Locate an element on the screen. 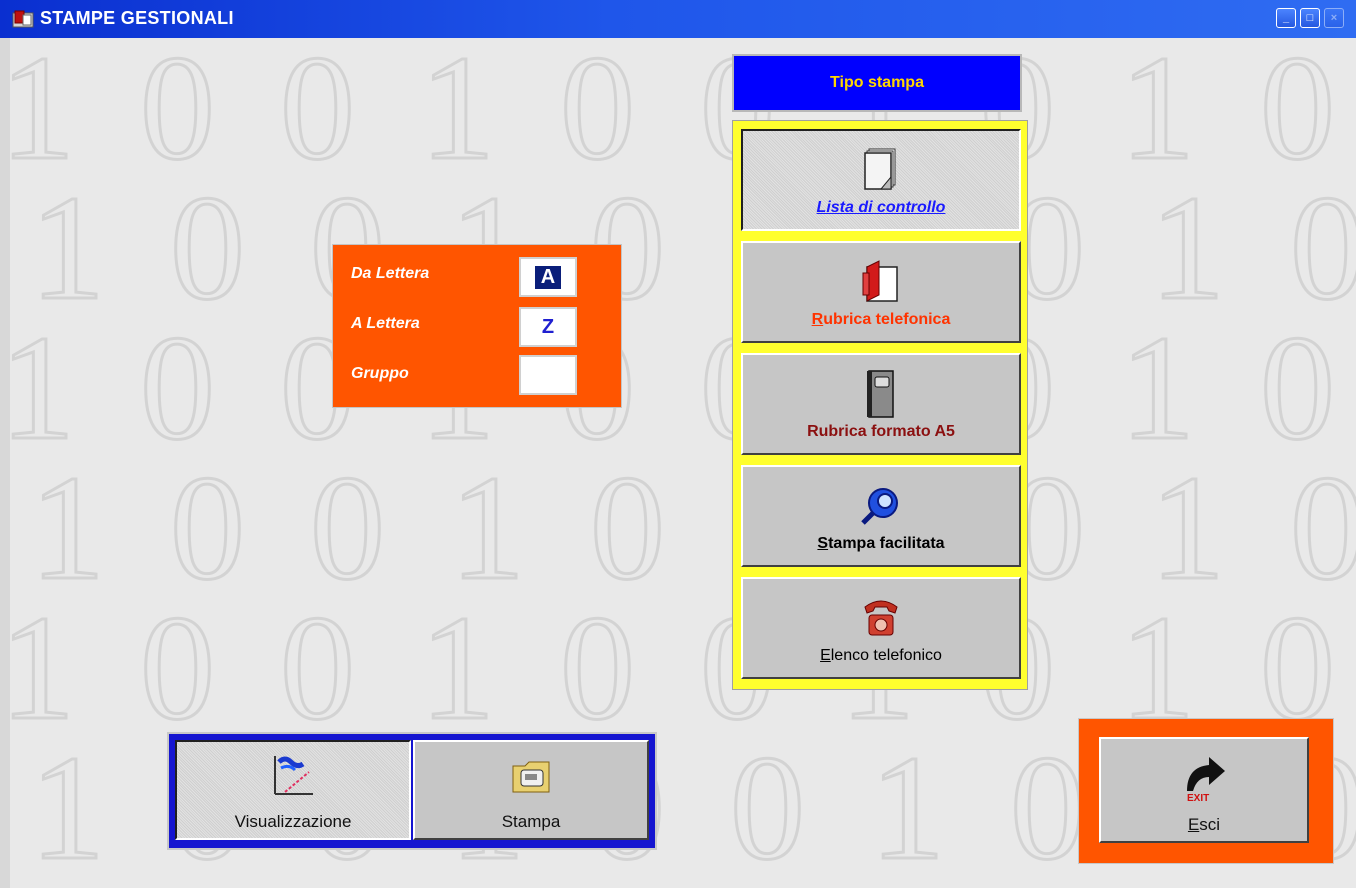 This screenshot has width=1356, height=888. option-label: Rubrica telefonica is located at coordinates (881, 320).